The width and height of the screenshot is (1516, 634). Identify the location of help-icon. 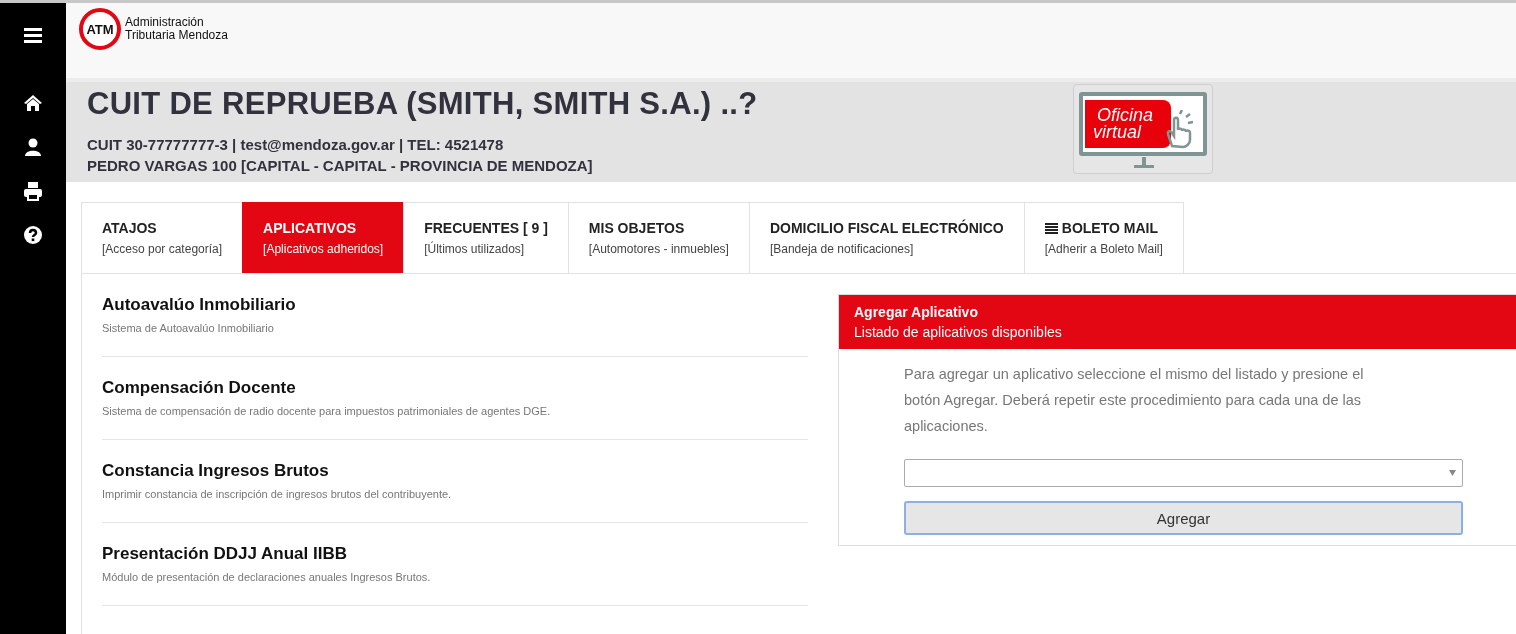
(33, 235).